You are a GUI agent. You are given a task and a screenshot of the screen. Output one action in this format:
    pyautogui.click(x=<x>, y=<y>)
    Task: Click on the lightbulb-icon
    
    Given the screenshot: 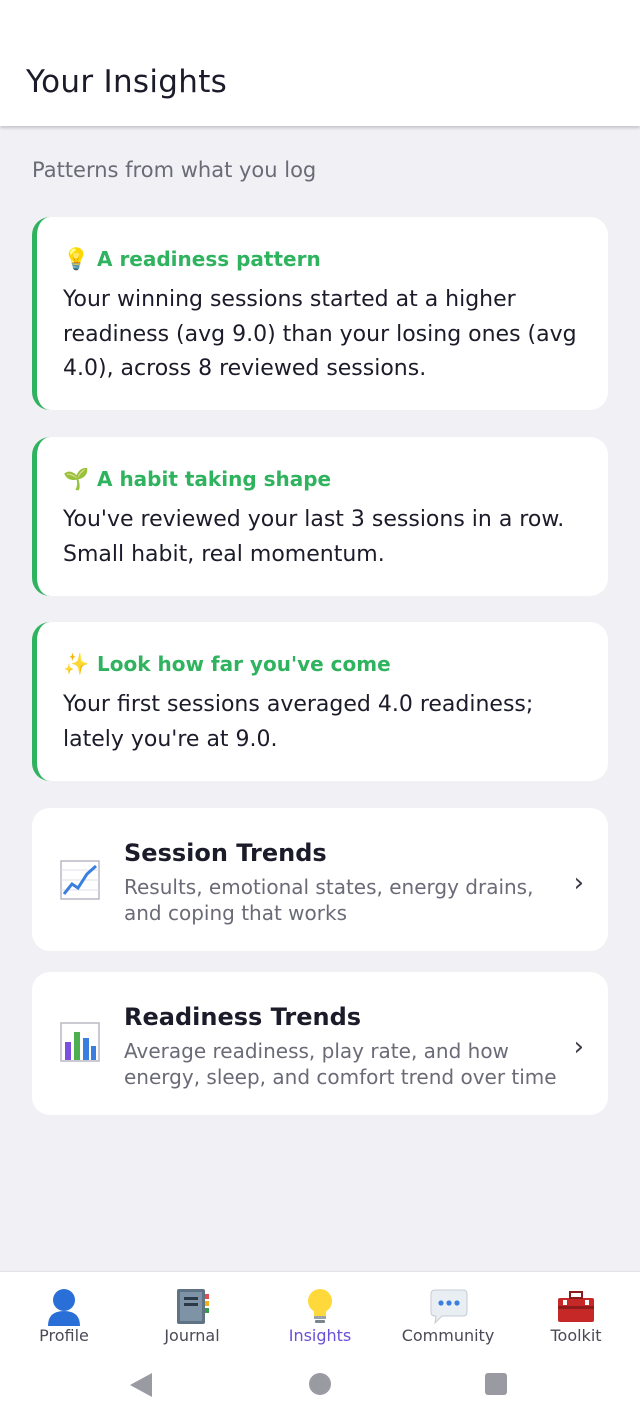 What is the action you would take?
    pyautogui.click(x=320, y=1306)
    